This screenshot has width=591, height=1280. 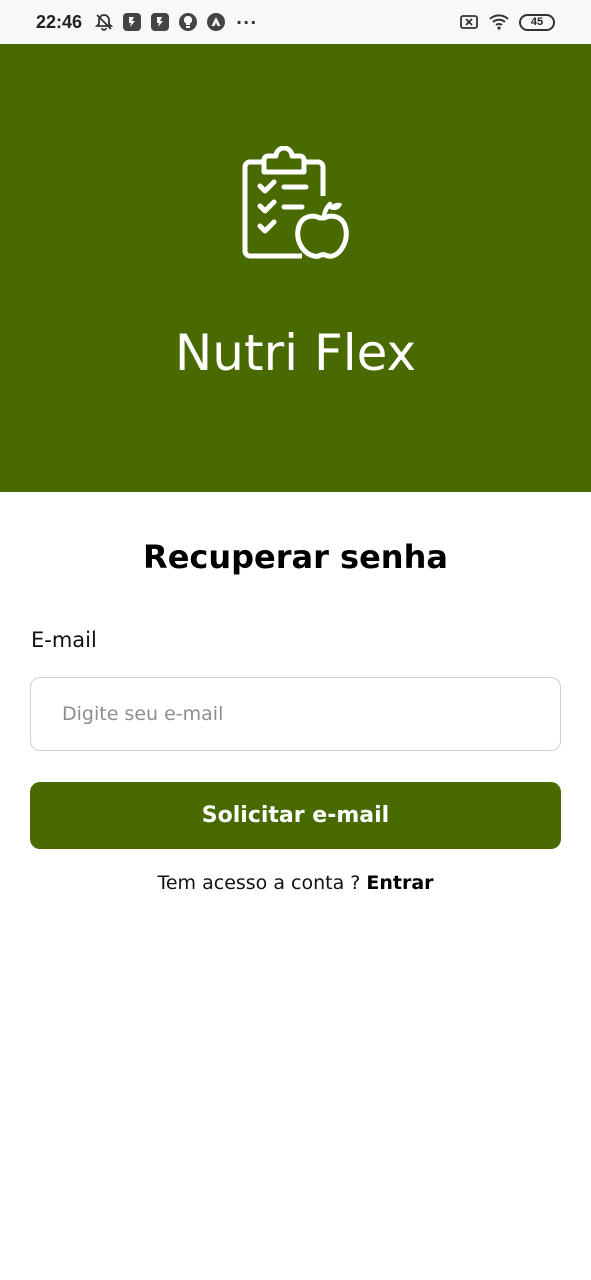 What do you see at coordinates (295, 557) in the screenshot?
I see `page-title: Recuperar senha` at bounding box center [295, 557].